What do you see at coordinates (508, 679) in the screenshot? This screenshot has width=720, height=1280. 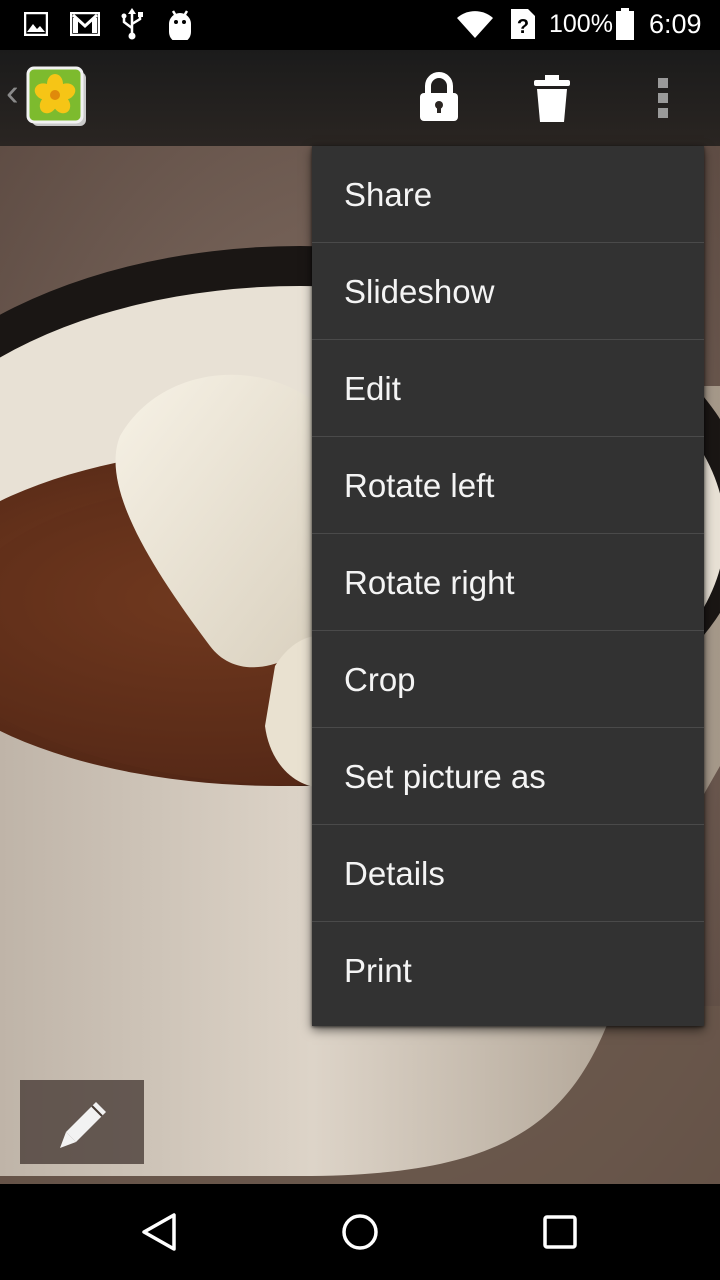 I see `menu-item-crop: Crop` at bounding box center [508, 679].